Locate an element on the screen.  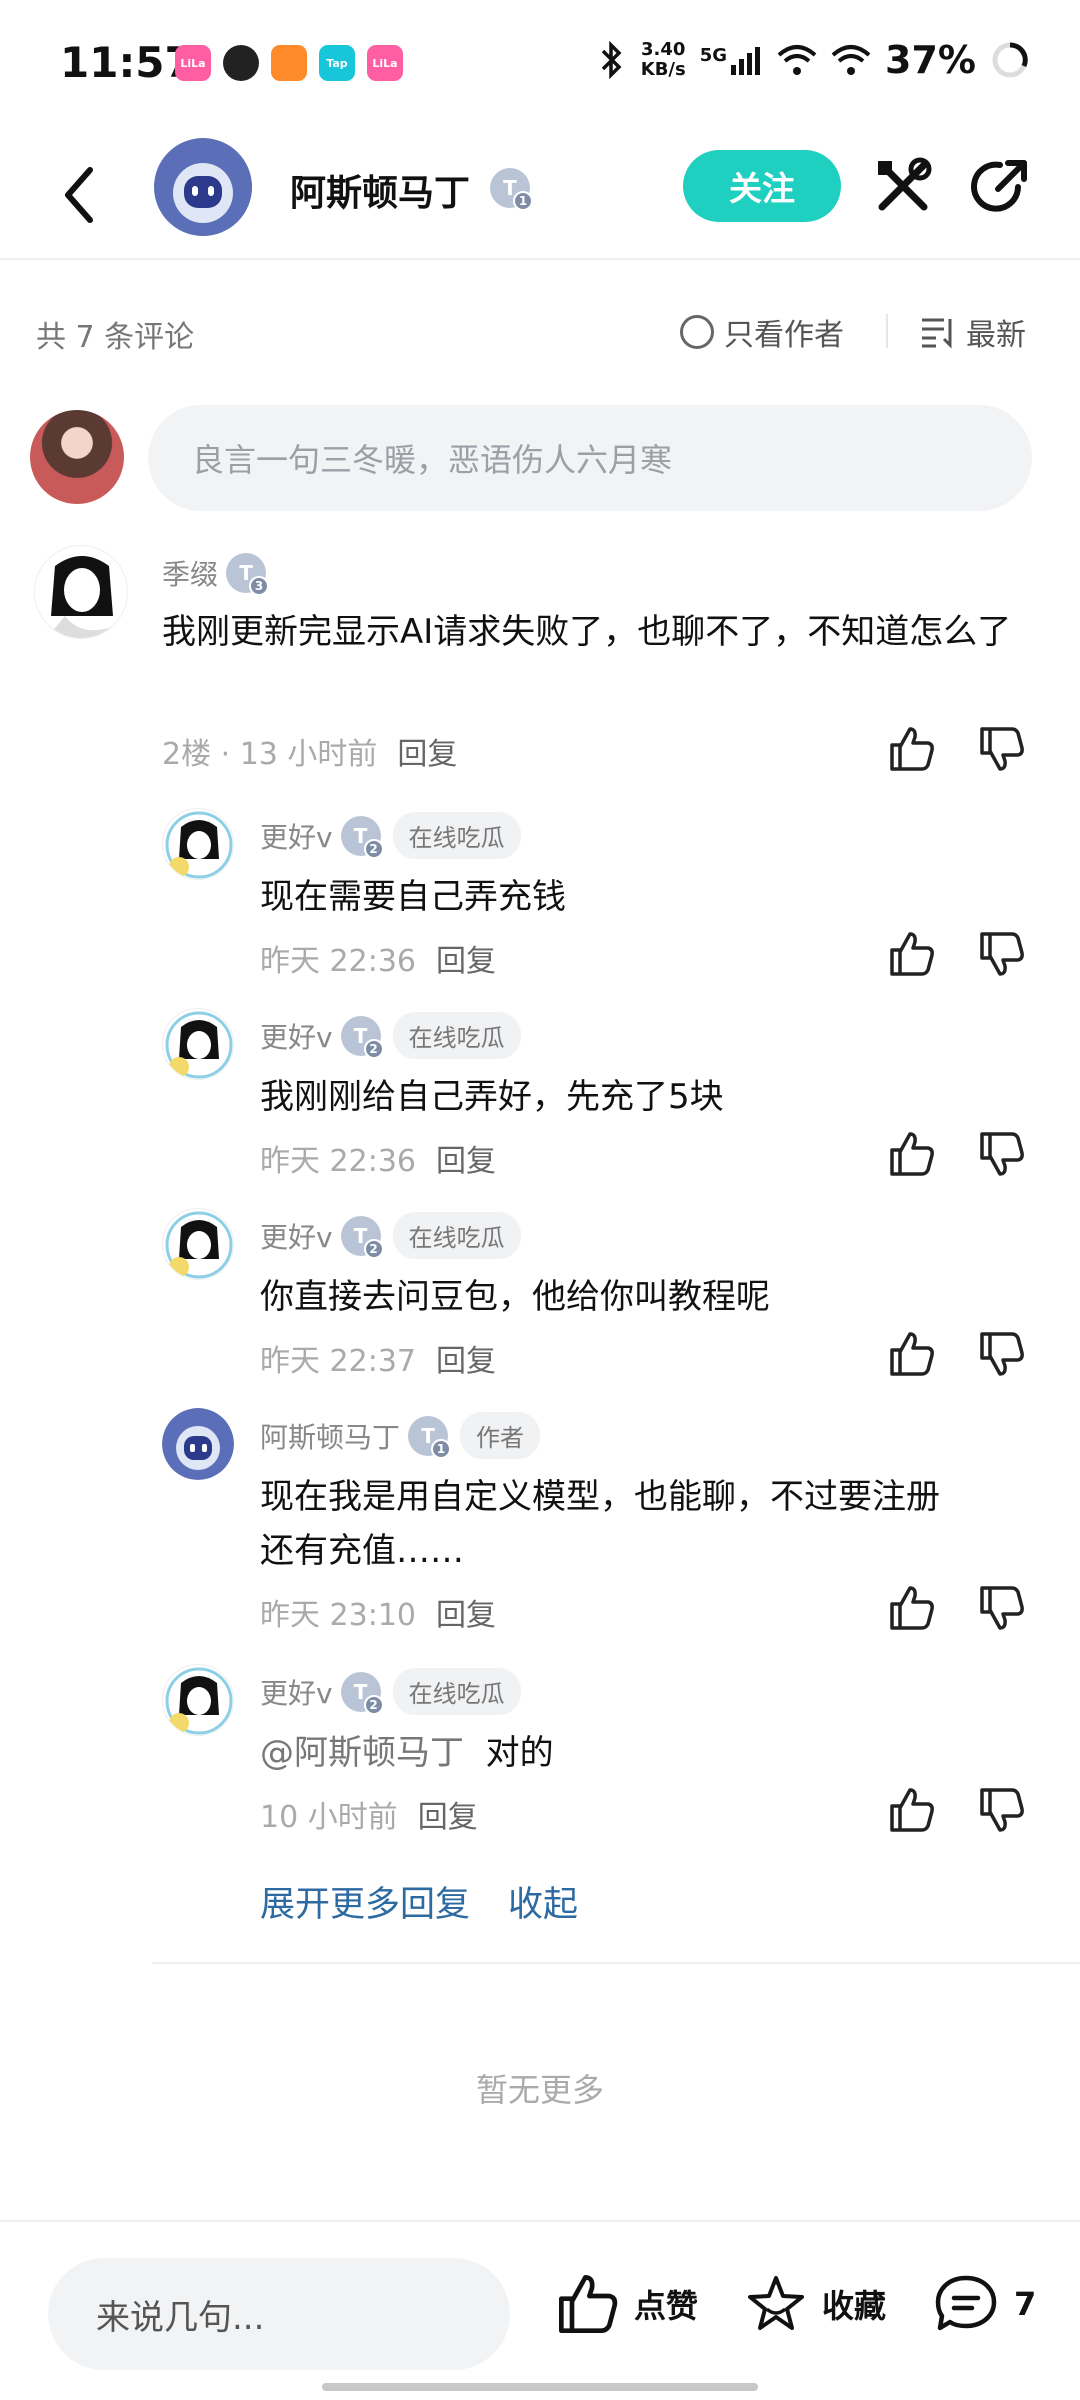
status-time: 11:57 is located at coordinates (127, 62).